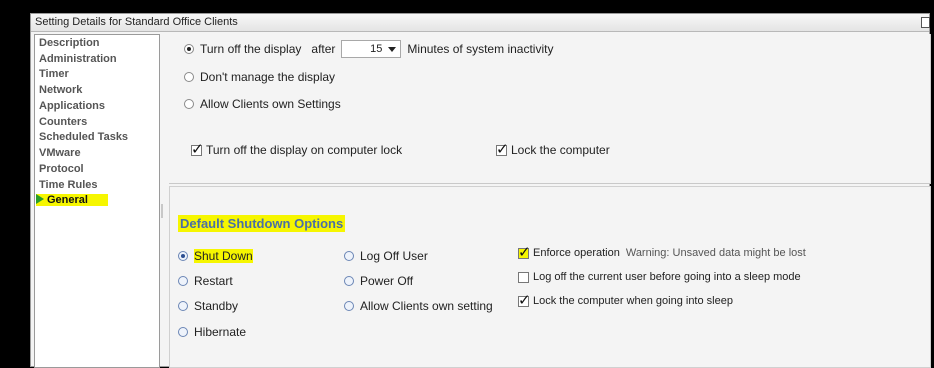  Describe the element at coordinates (72, 106) in the screenshot. I see `sidebar-item-applications: Applications` at that location.